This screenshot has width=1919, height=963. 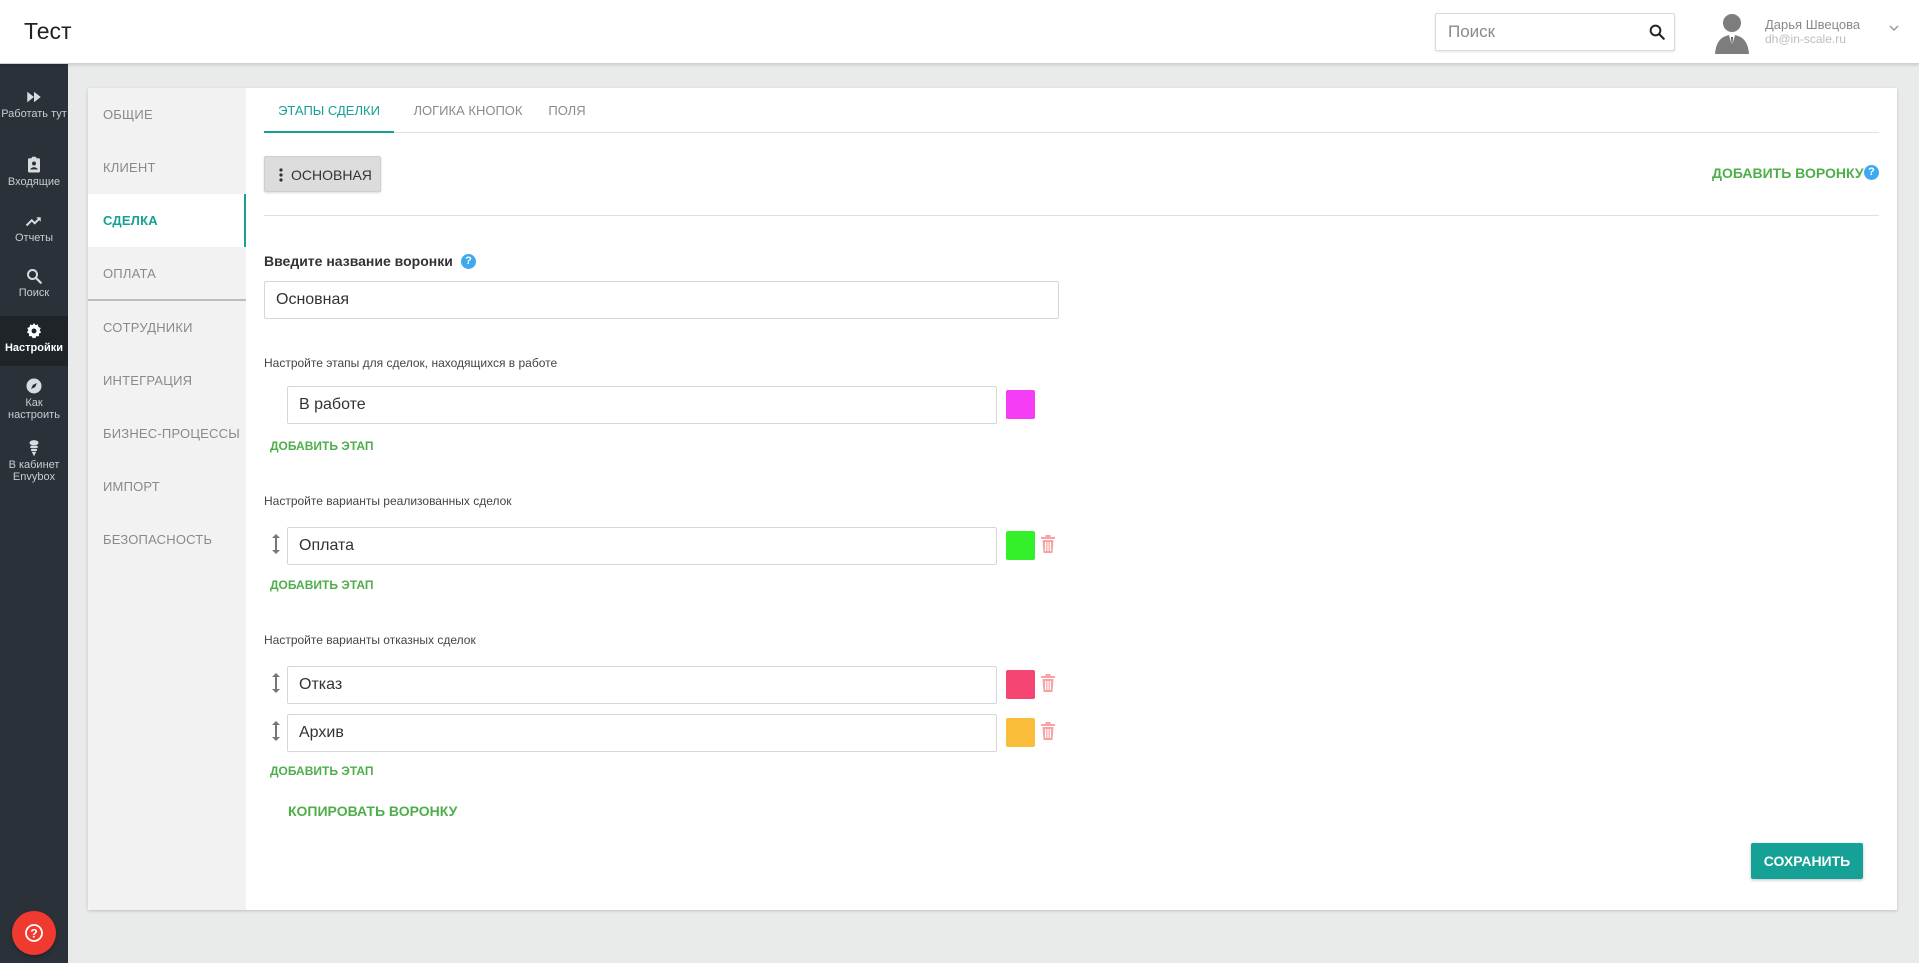 What do you see at coordinates (567, 110) in the screenshot?
I see `tab-fields: ПОЛЯ` at bounding box center [567, 110].